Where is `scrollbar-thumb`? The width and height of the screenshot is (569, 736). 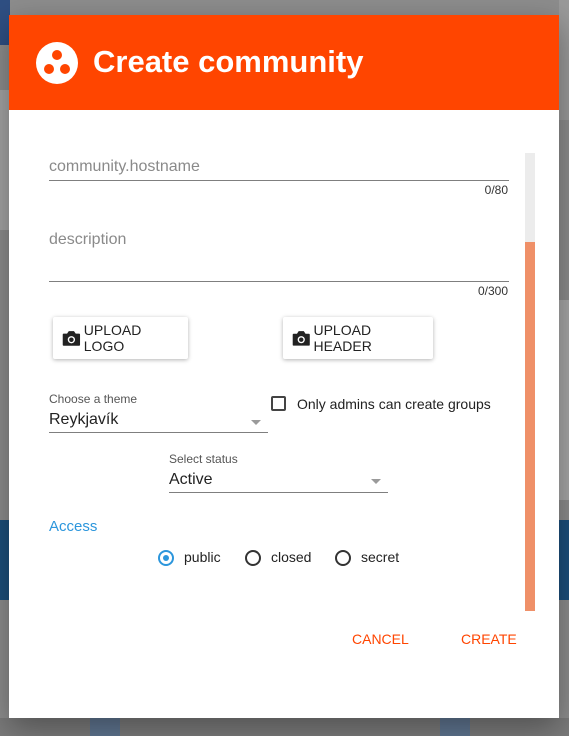 scrollbar-thumb is located at coordinates (530, 426).